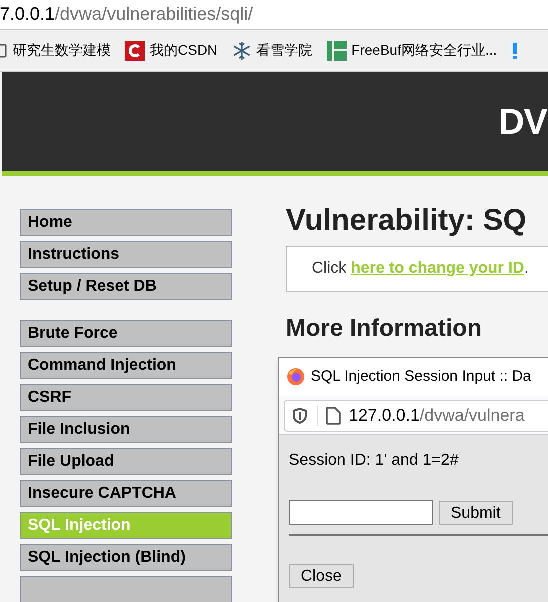  Describe the element at coordinates (62, 50) in the screenshot. I see `bookmark-link: 研究生数学建模` at that location.